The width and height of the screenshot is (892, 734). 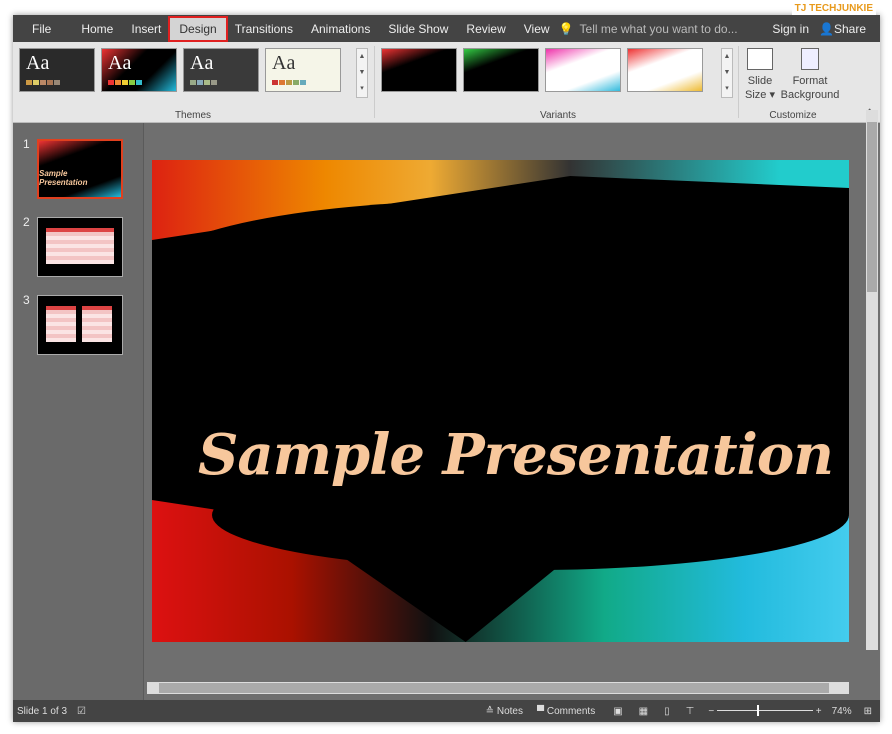 What do you see at coordinates (264, 29) in the screenshot?
I see `tab-transitions: Transitions` at bounding box center [264, 29].